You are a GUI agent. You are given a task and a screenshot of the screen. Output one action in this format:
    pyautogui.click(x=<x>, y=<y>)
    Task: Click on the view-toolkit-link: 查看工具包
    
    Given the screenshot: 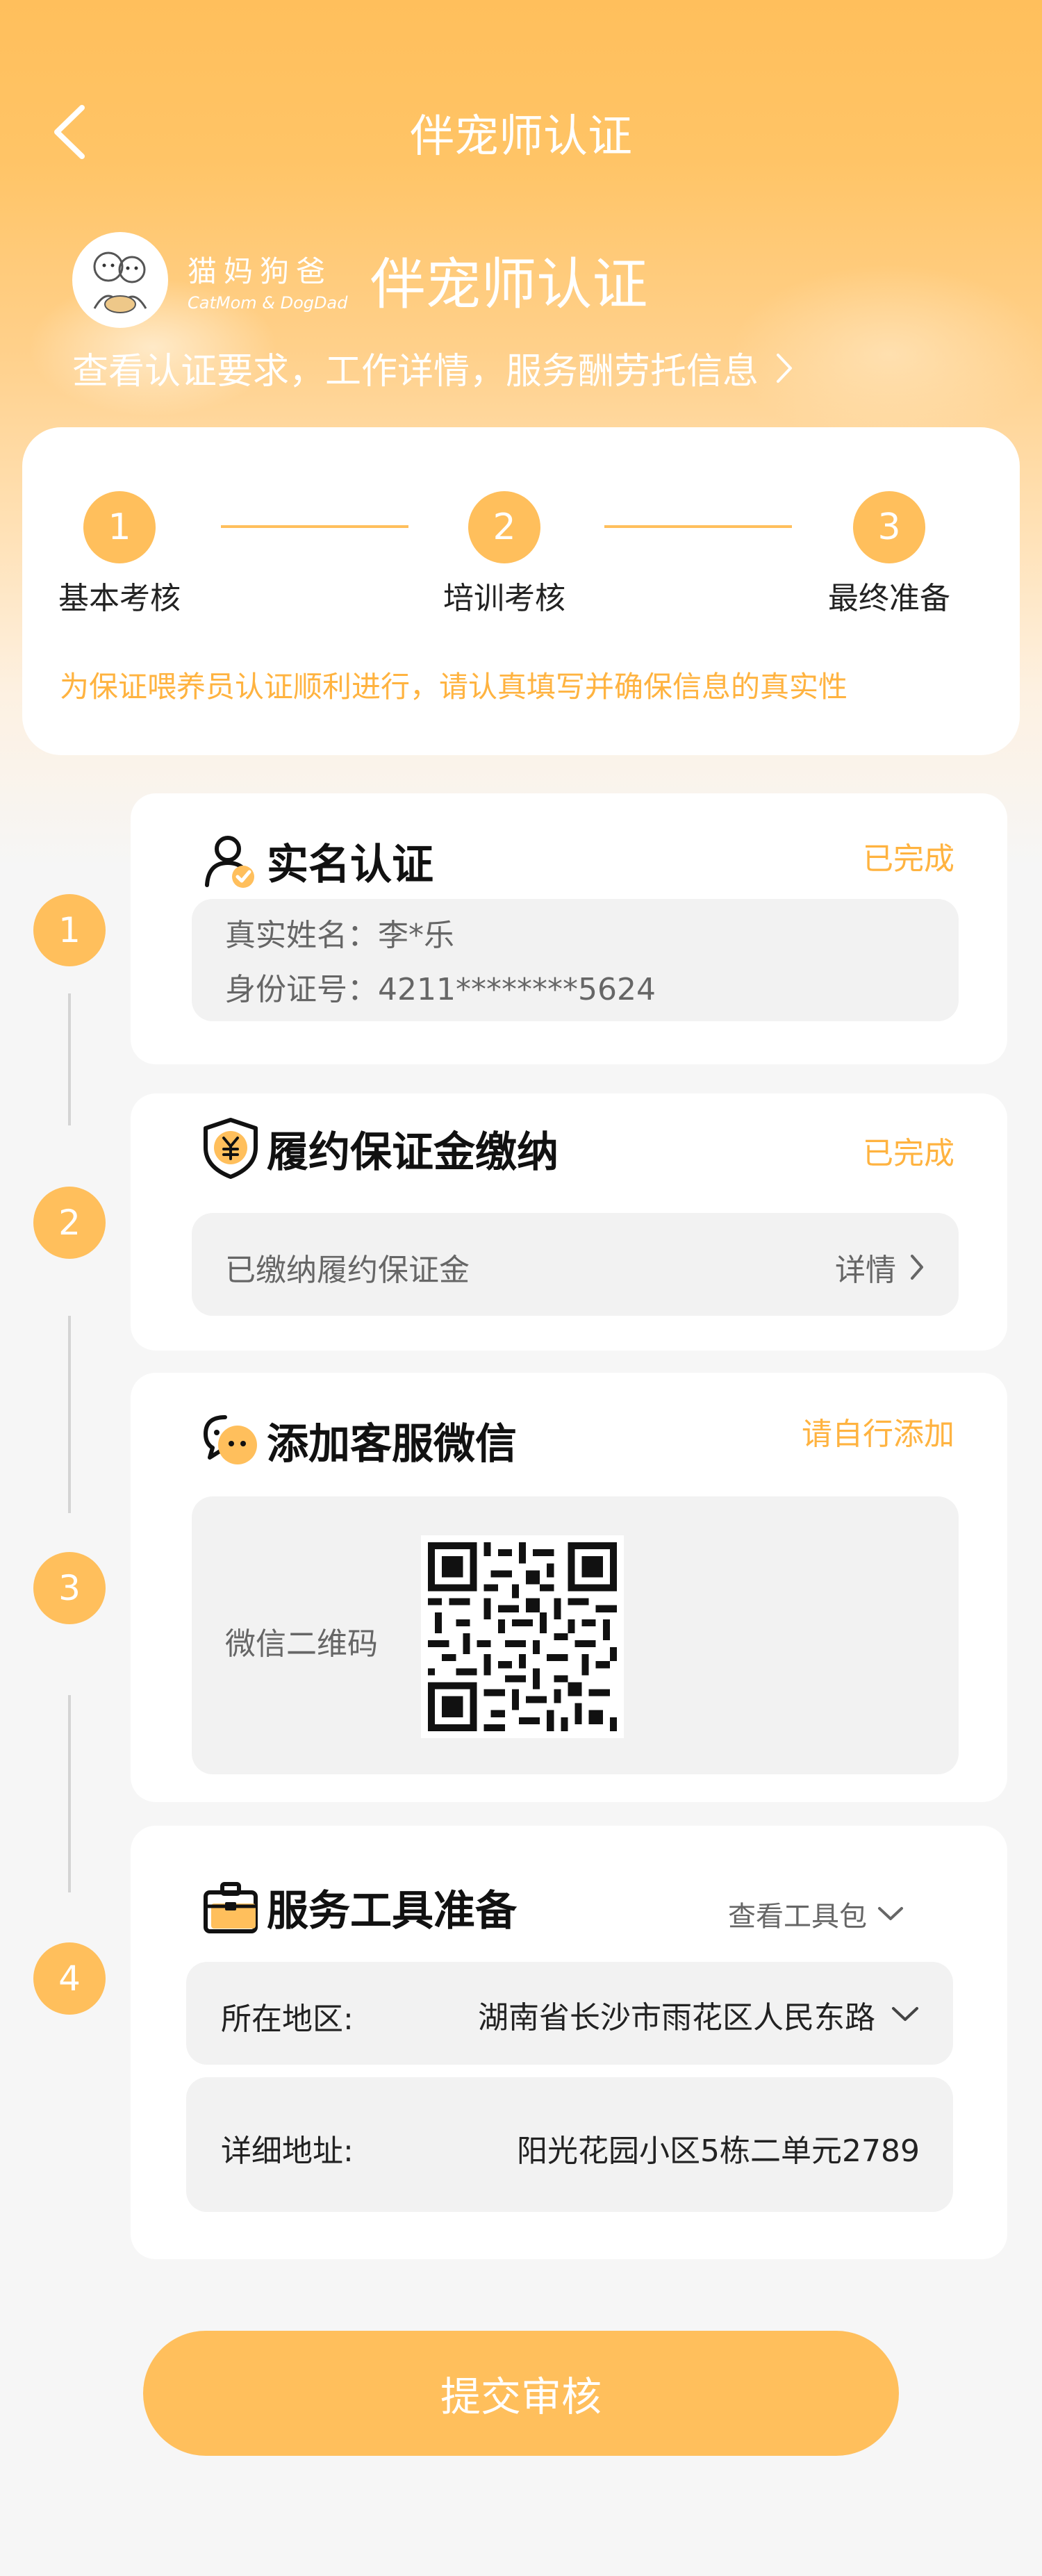 What is the action you would take?
    pyautogui.click(x=816, y=1914)
    